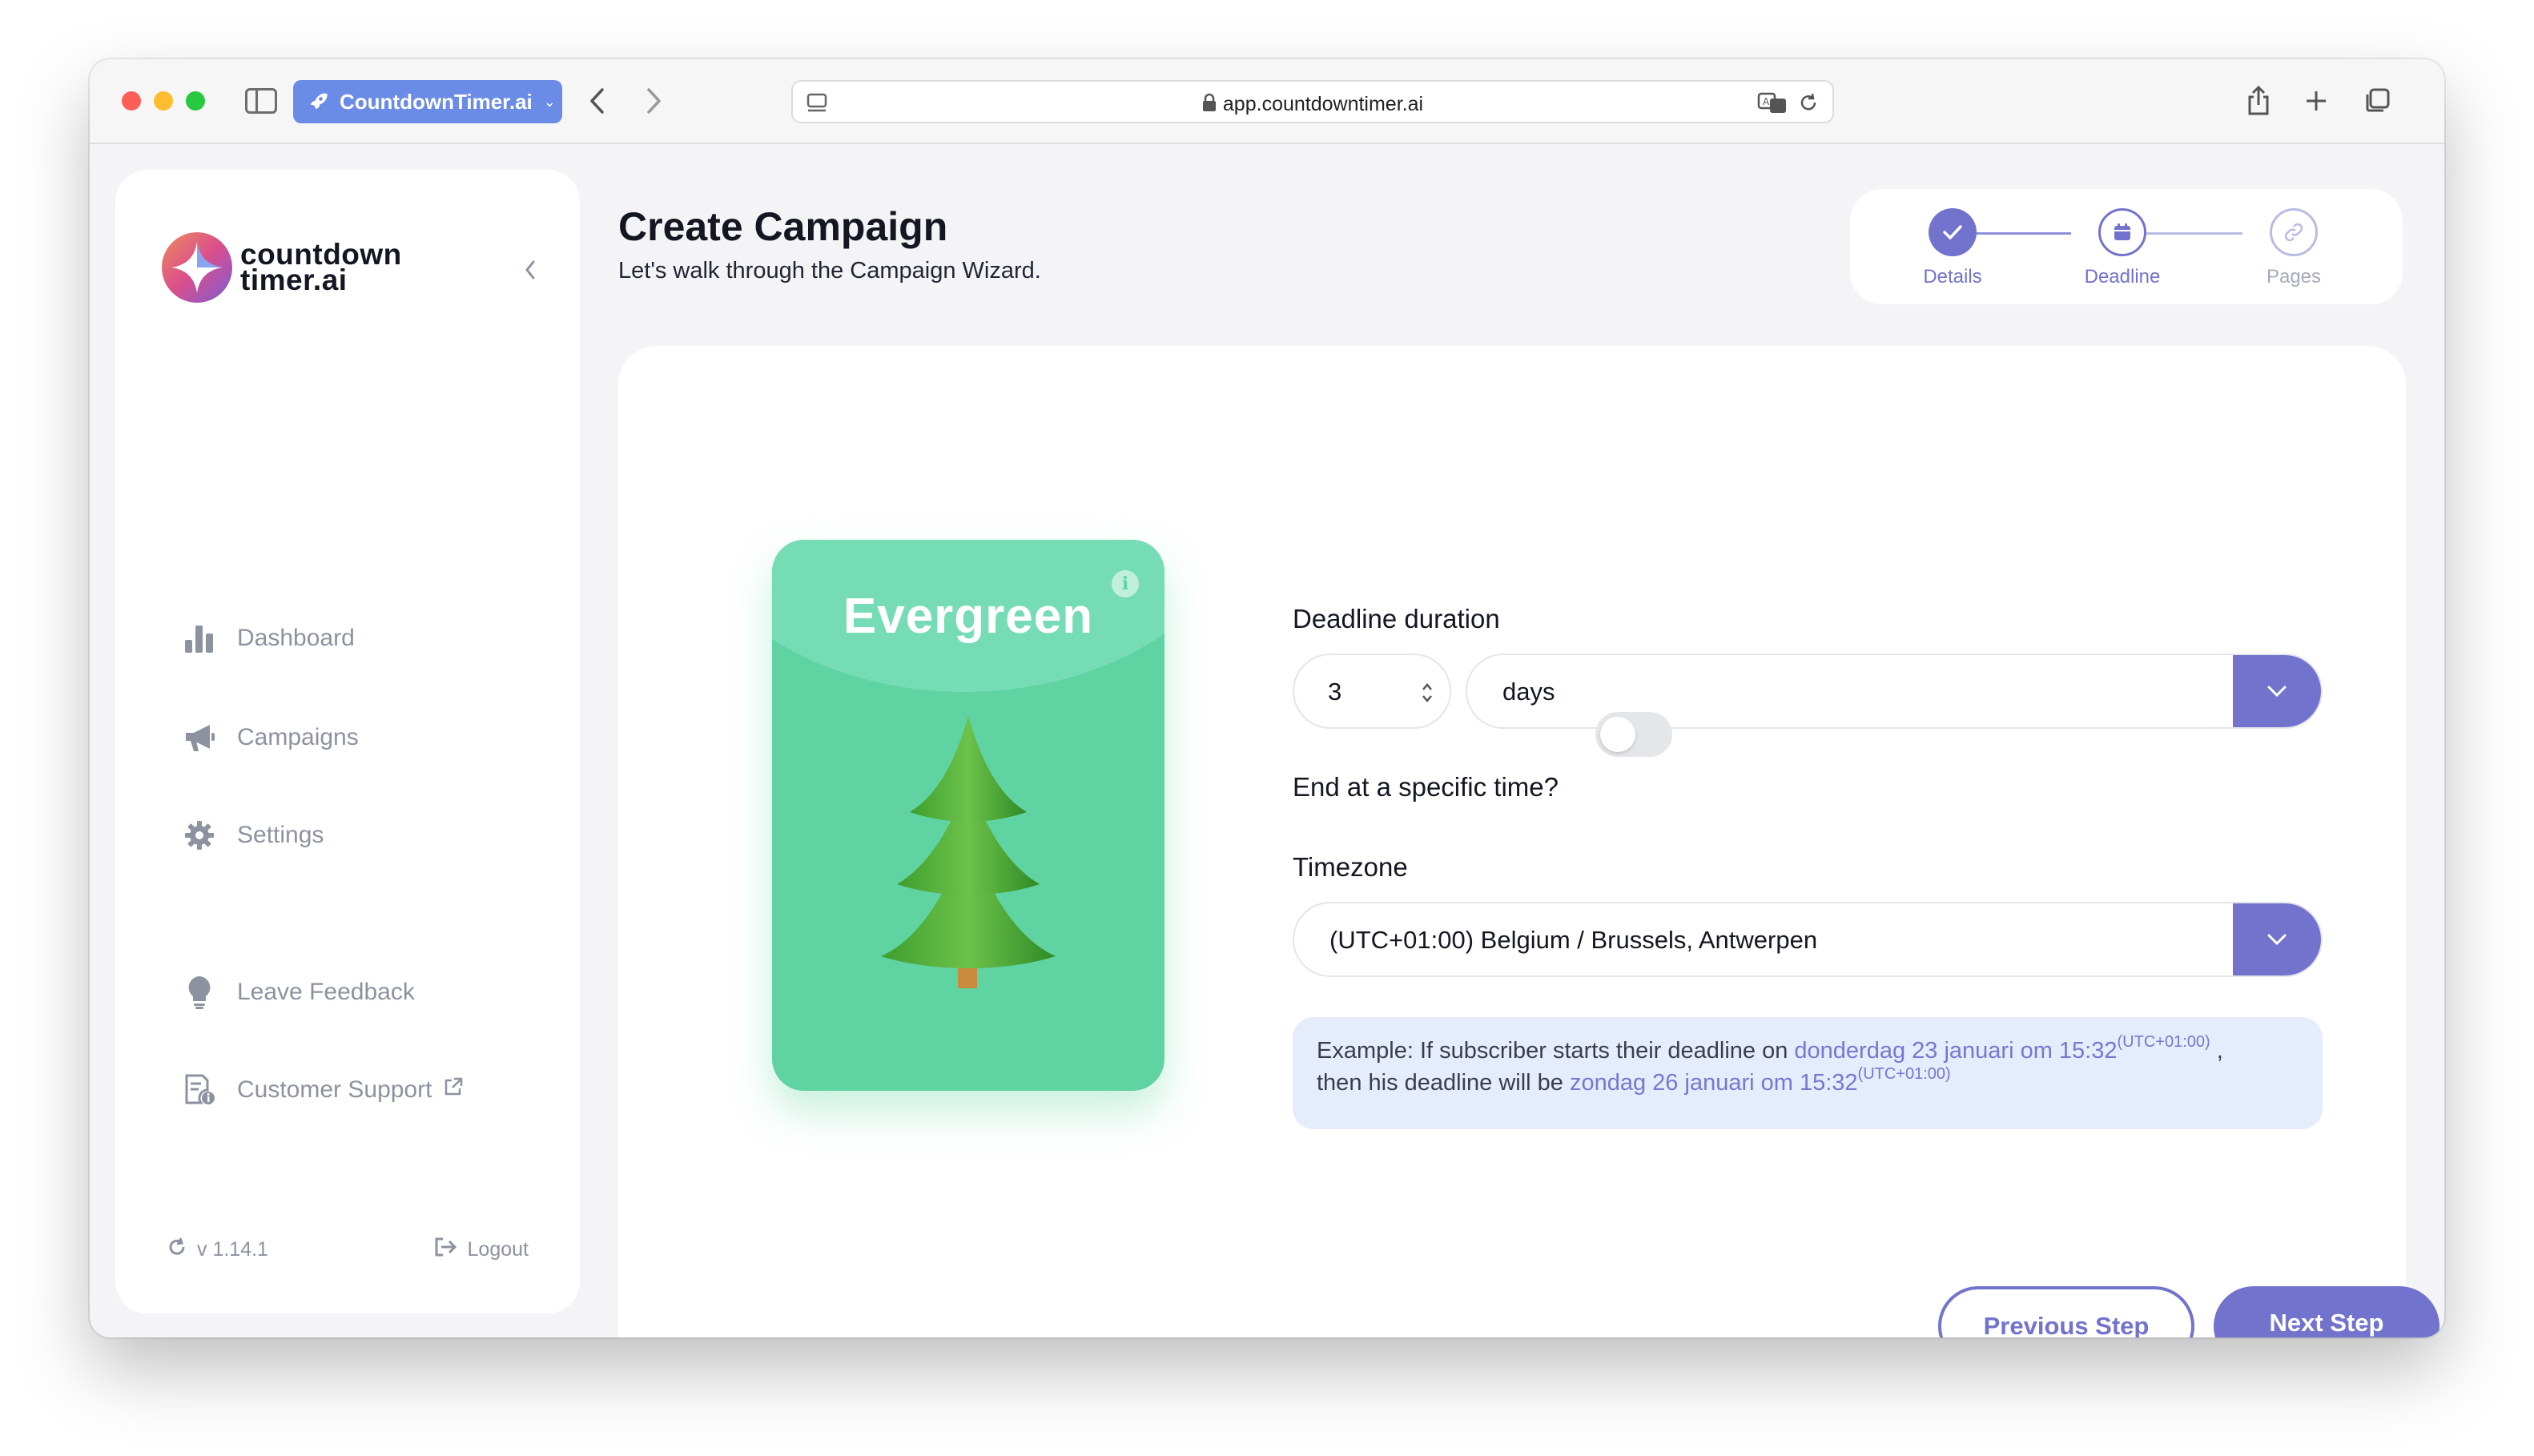 Image resolution: width=2534 pixels, height=1456 pixels. I want to click on version-text: v 1.14.1, so click(232, 1249).